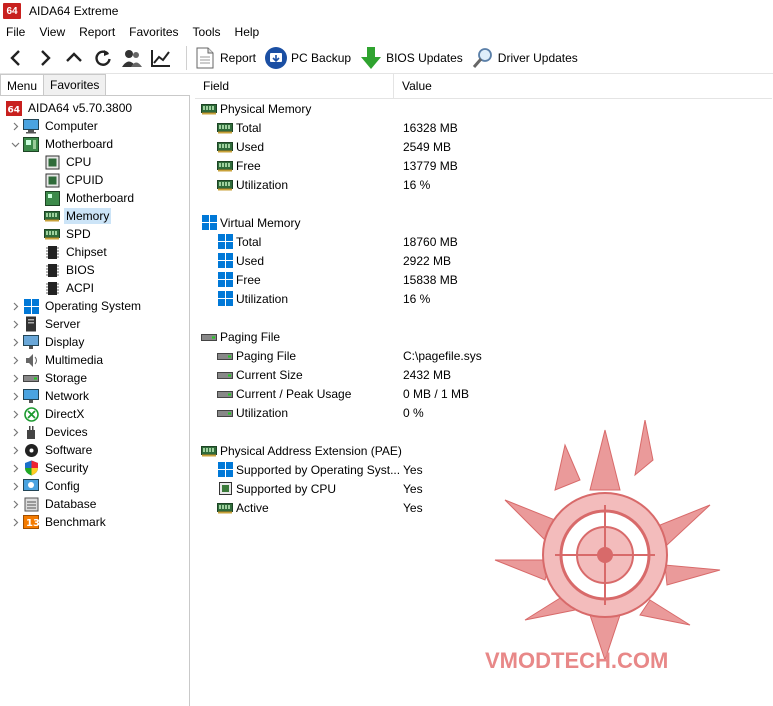 This screenshot has width=773, height=706. Describe the element at coordinates (307, 58) in the screenshot. I see `pc-backup-button: PC Backup` at that location.